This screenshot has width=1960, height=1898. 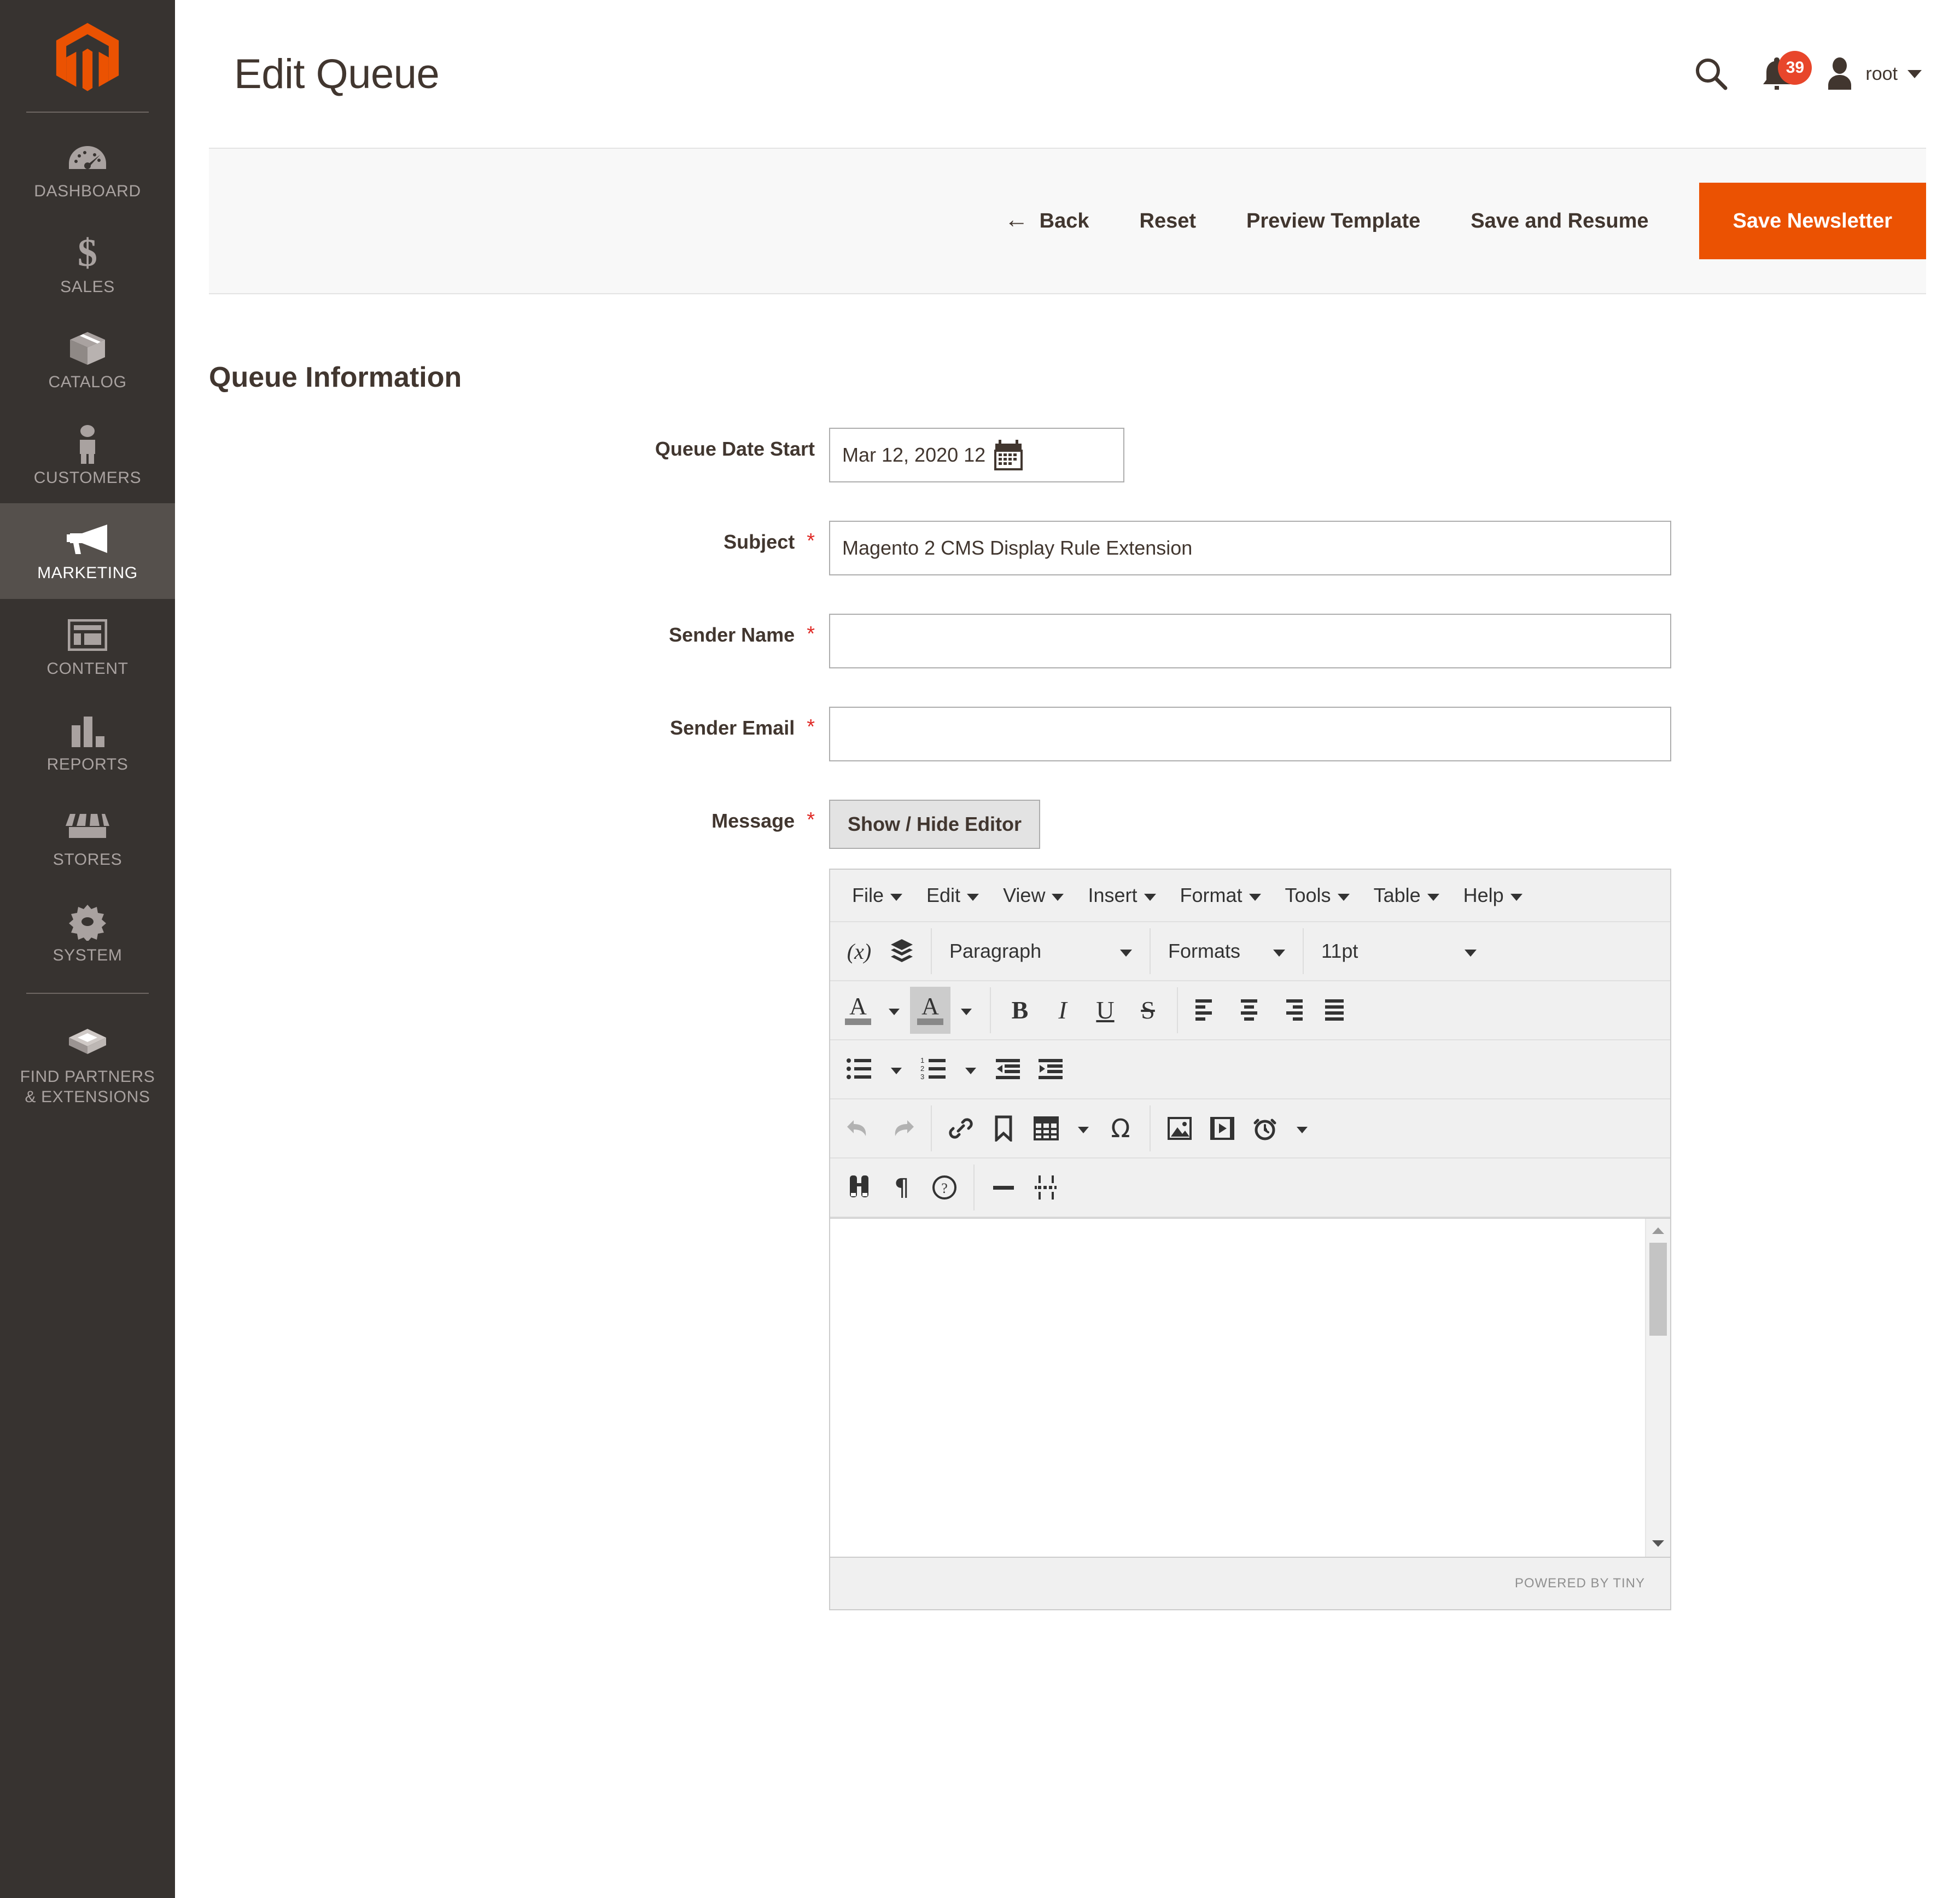 What do you see at coordinates (1778, 74) in the screenshot?
I see `notifications-button: 39` at bounding box center [1778, 74].